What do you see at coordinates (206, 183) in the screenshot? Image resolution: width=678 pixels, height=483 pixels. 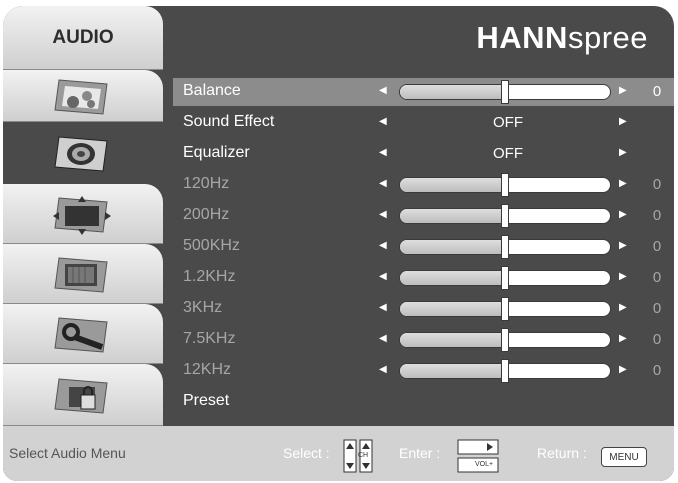 I see `setting-label: 120Hz` at bounding box center [206, 183].